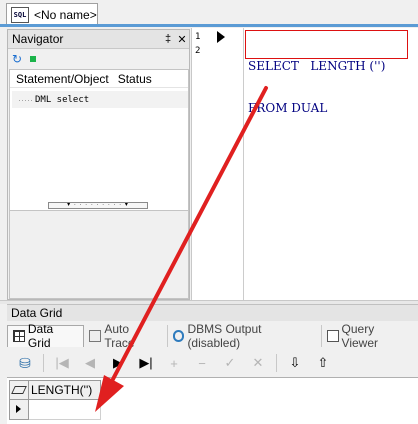  Describe the element at coordinates (221, 37) in the screenshot. I see `current-statement-arrow-icon` at that location.